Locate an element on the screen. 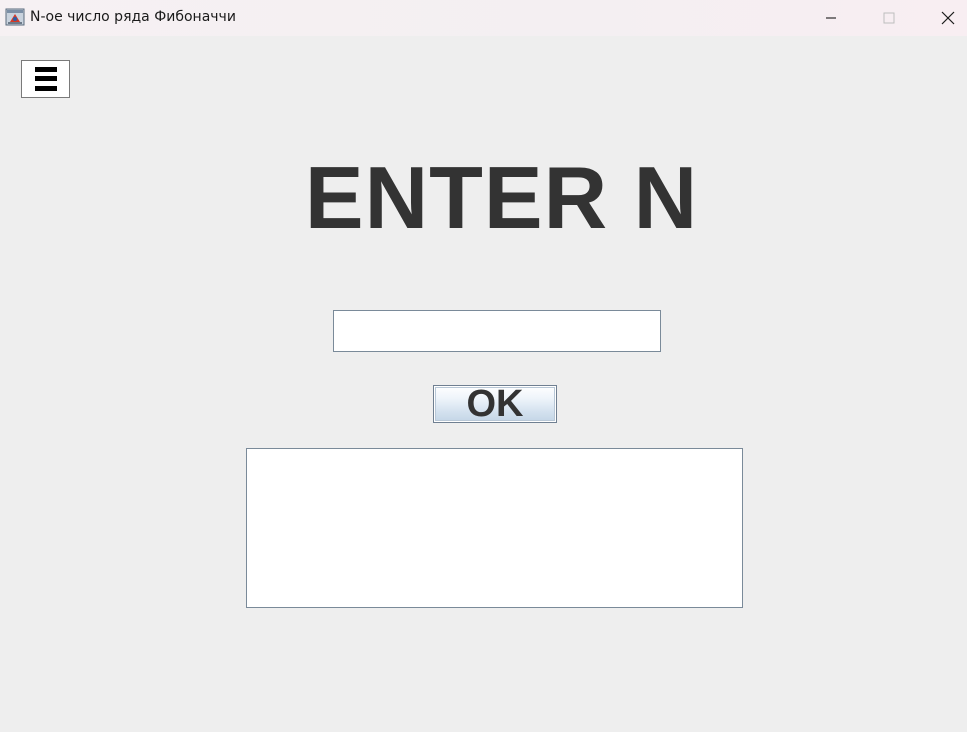  minimize-icon is located at coordinates (831, 18).